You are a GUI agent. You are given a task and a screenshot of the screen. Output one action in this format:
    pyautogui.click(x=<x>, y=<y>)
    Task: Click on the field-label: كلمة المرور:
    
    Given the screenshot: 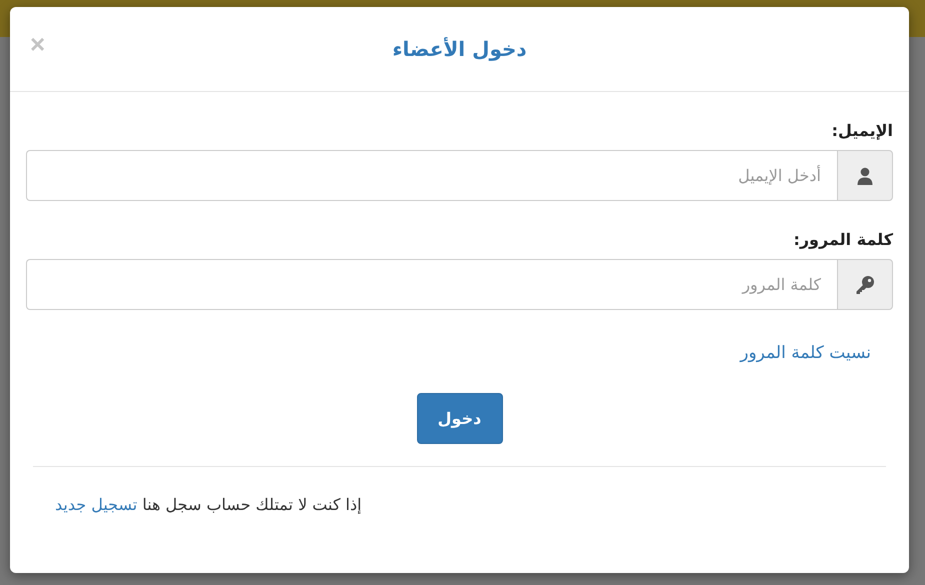 What is the action you would take?
    pyautogui.click(x=842, y=239)
    